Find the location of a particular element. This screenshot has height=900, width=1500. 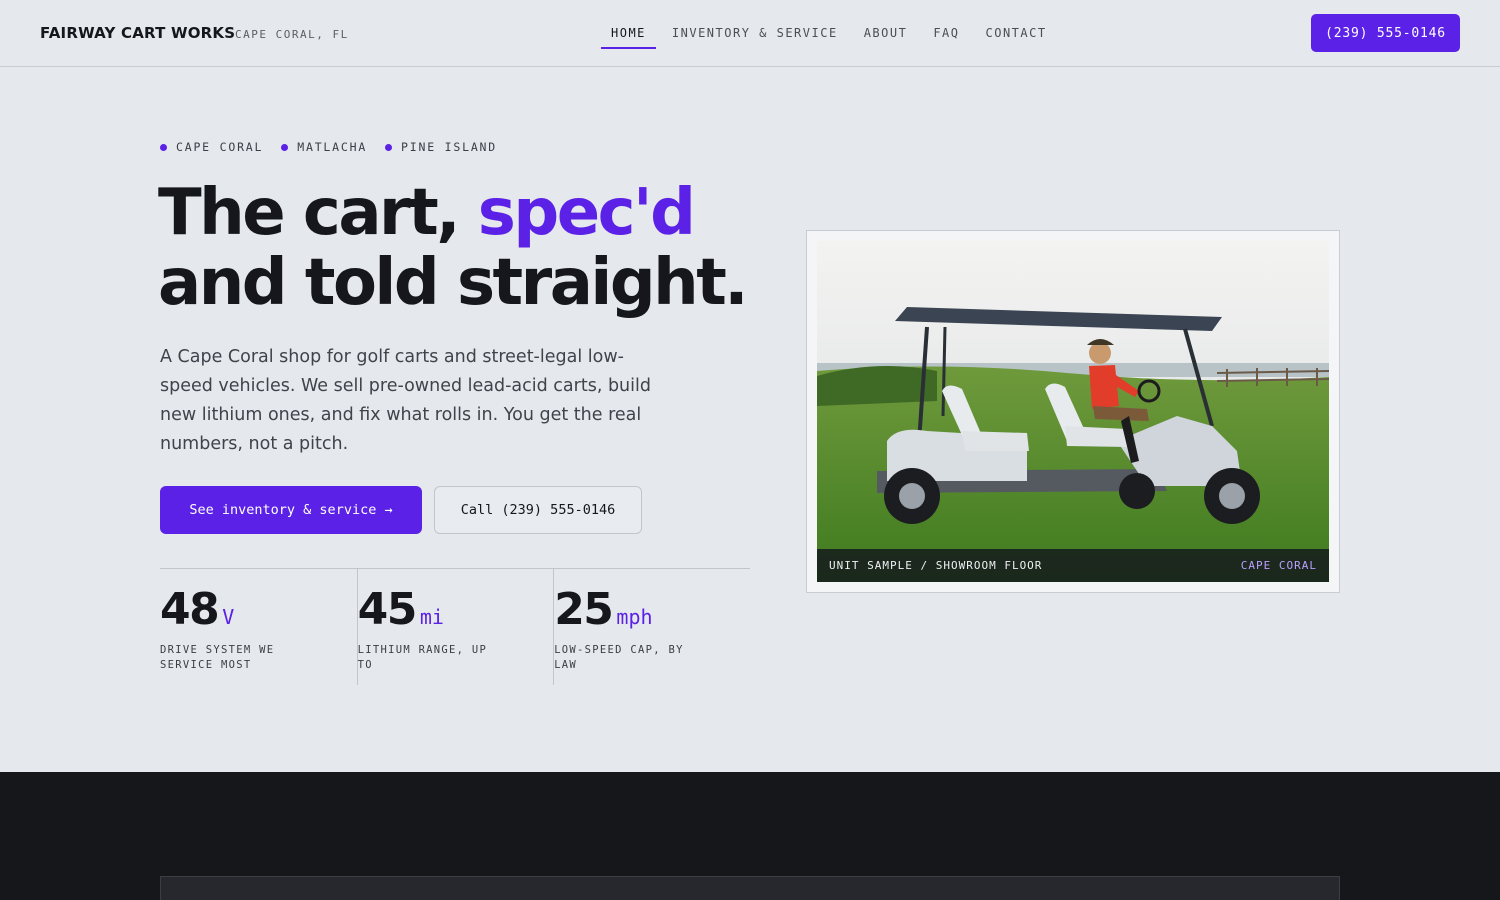

golf-cart-illustration is located at coordinates (1073, 411).